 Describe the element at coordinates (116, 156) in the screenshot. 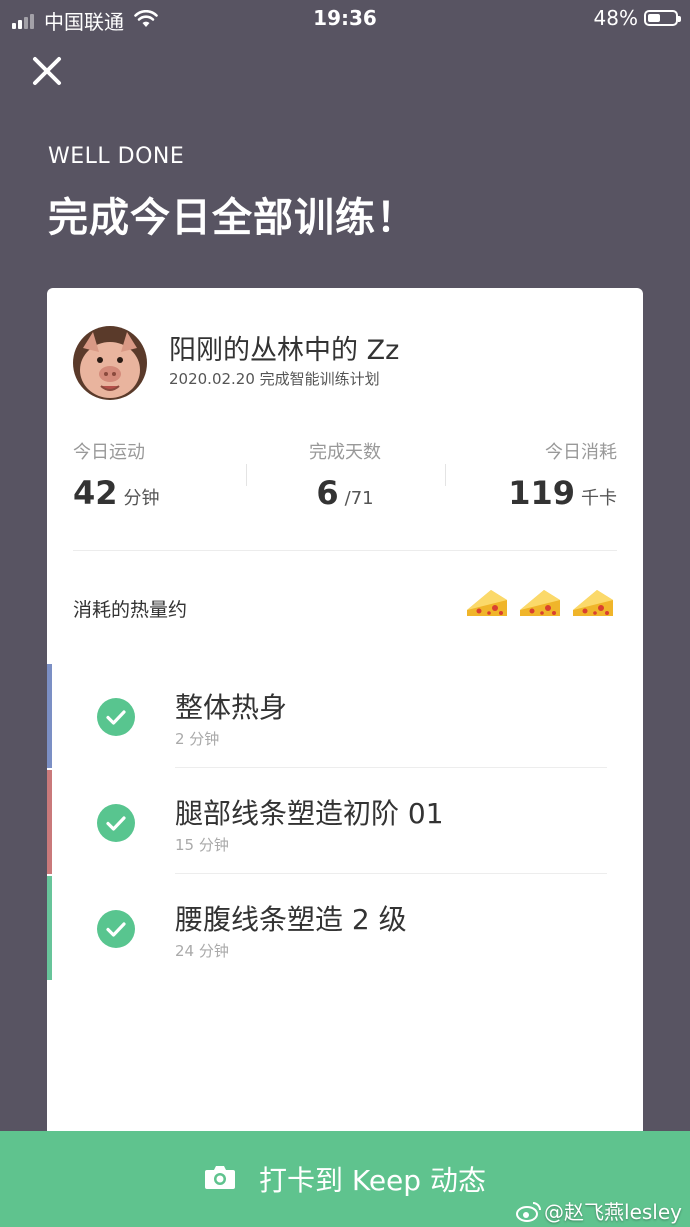

I see `eyebrow-text: WELL DONE` at that location.